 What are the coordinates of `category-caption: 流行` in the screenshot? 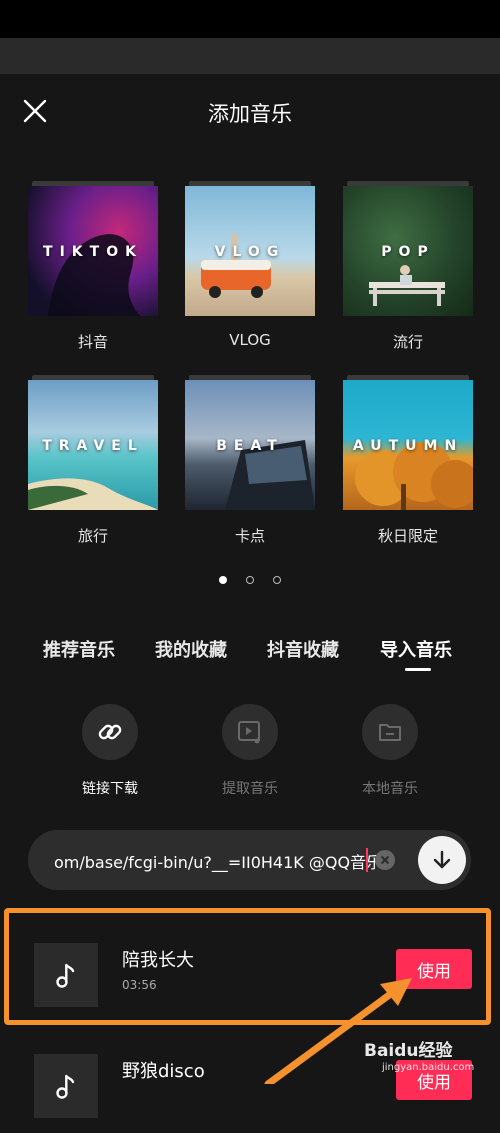 It's located at (407, 342).